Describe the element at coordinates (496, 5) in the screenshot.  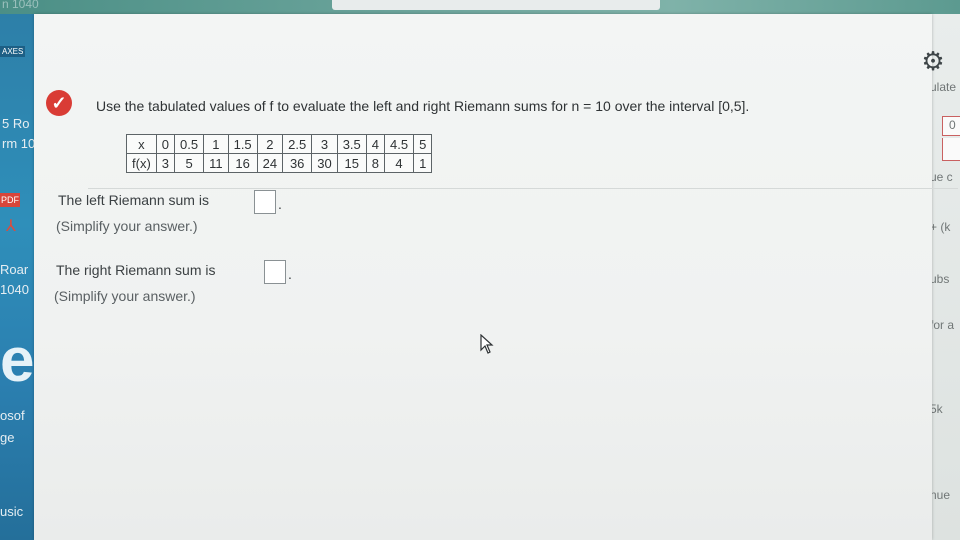
I see `browser-tab` at that location.